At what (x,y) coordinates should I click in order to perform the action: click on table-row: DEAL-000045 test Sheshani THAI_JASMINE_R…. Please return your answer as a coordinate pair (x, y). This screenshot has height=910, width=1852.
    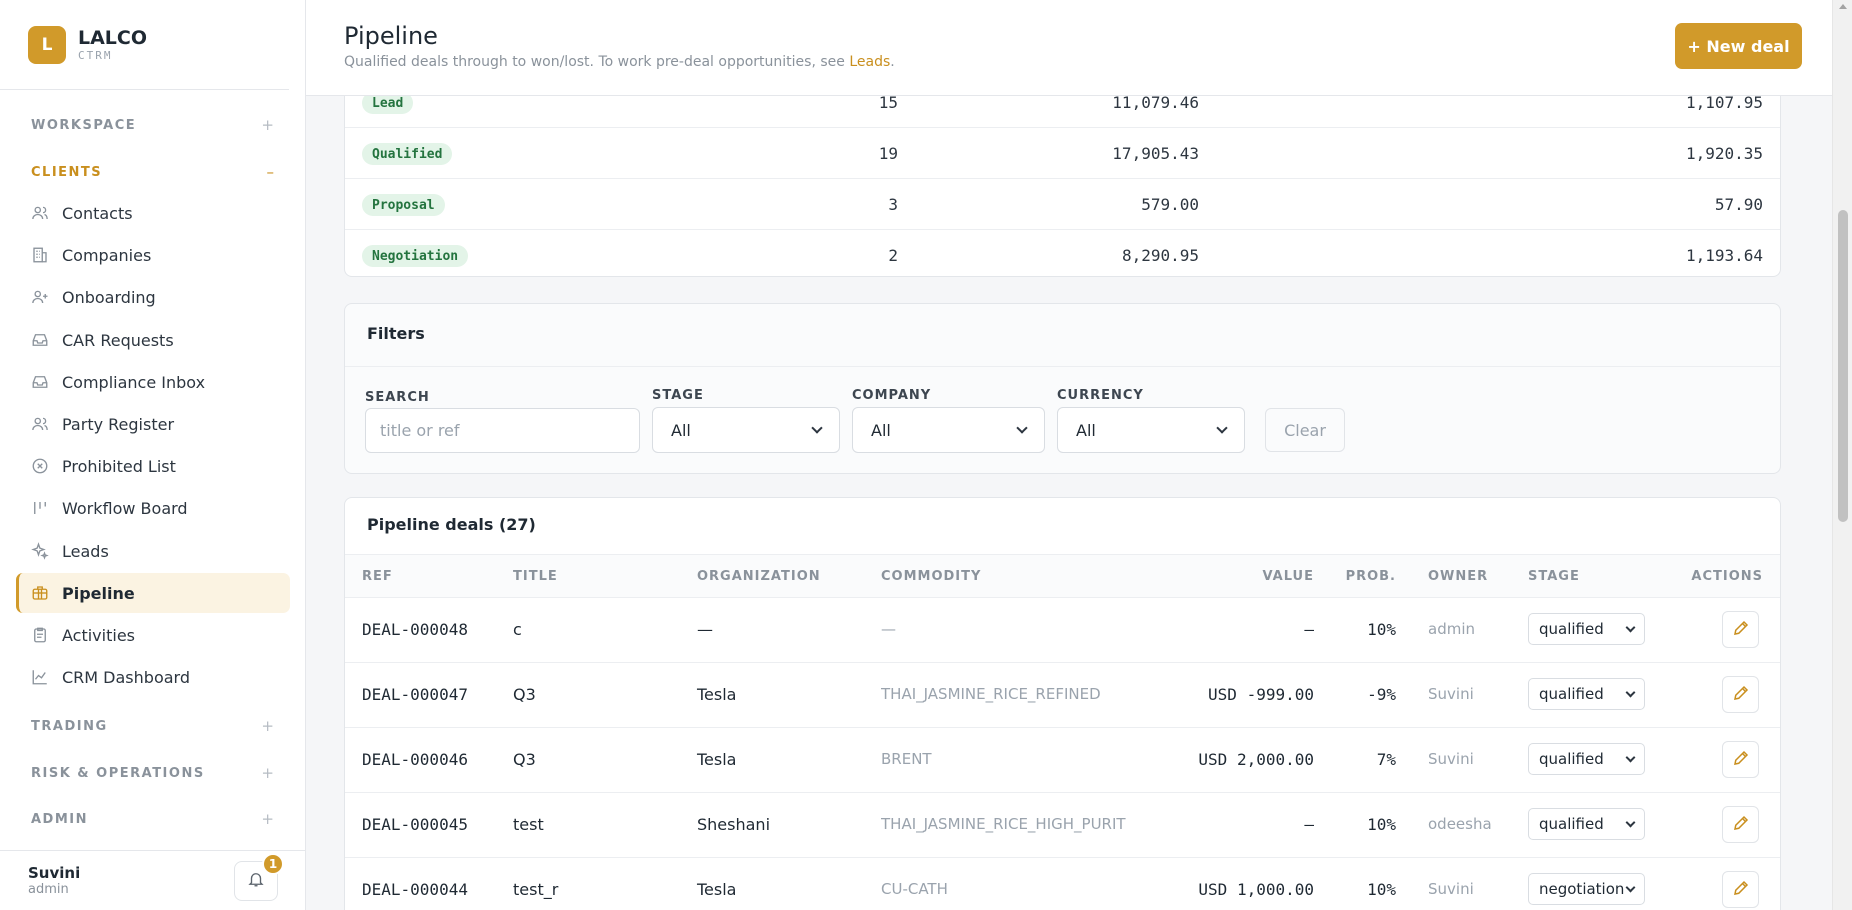
    Looking at the image, I should click on (1062, 825).